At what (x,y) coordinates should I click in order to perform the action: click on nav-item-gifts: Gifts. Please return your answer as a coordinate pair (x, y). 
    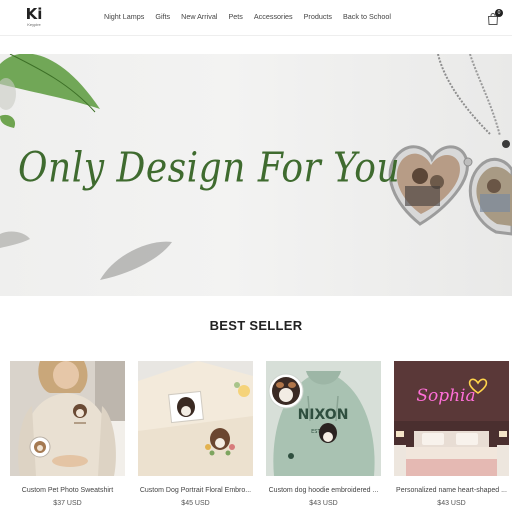
    Looking at the image, I should click on (162, 17).